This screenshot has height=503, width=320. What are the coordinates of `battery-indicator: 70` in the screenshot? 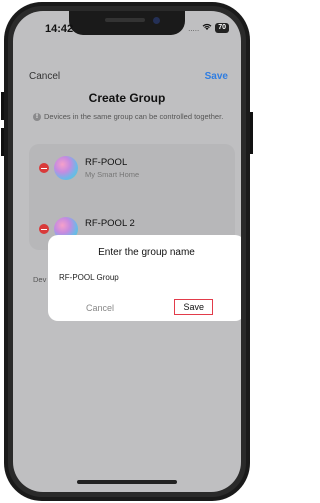 It's located at (222, 28).